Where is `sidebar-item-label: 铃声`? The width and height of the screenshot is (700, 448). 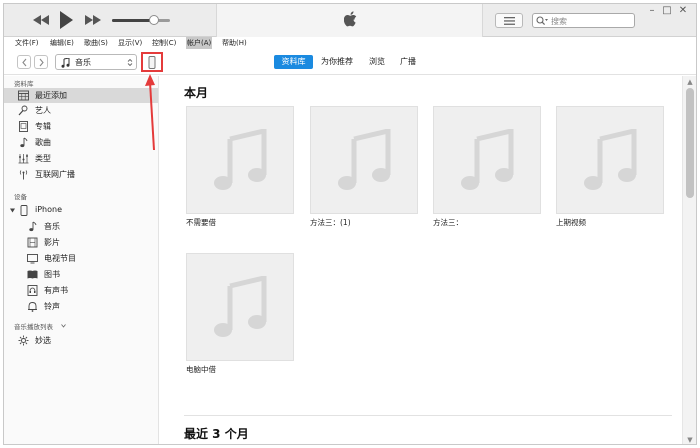
sidebar-item-label: 铃声 is located at coordinates (52, 306).